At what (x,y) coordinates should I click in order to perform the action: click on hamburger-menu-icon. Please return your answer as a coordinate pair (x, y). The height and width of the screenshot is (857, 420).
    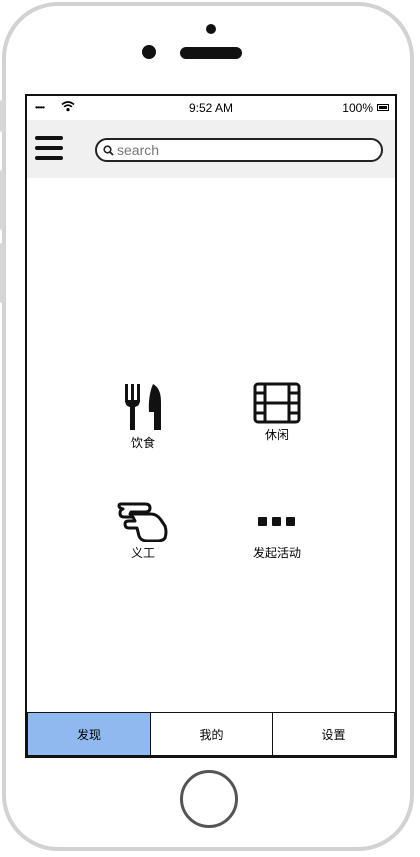
    Looking at the image, I should click on (49, 149).